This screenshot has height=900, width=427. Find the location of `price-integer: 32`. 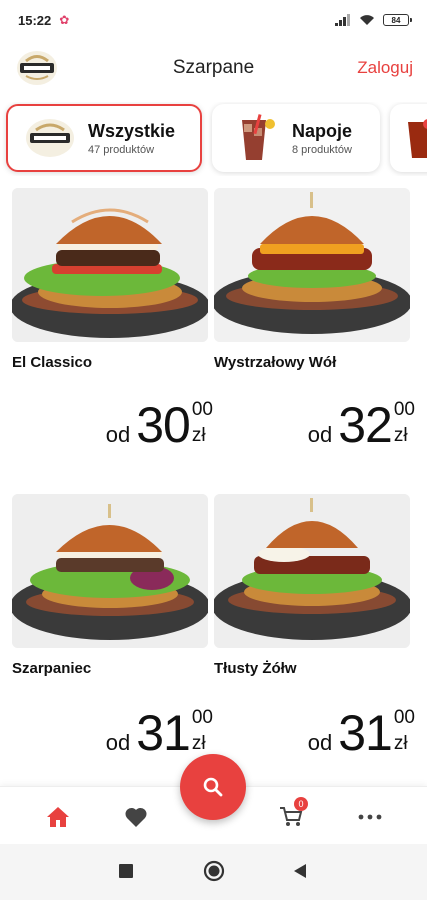

price-integer: 32 is located at coordinates (365, 425).